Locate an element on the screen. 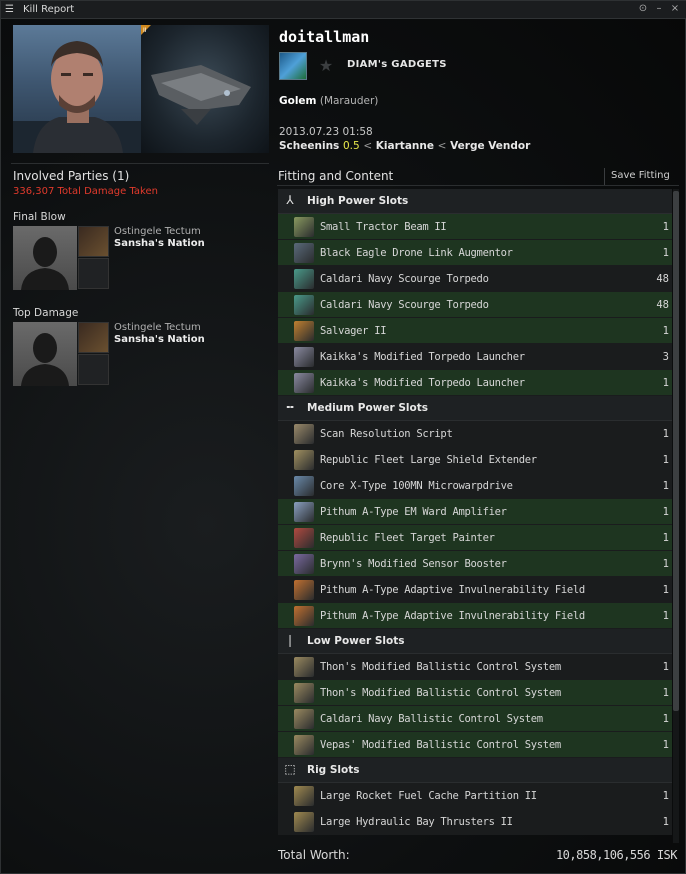 This screenshot has width=686, height=874. item-name: Black Eagle Drone Link Augmentor is located at coordinates (416, 253).